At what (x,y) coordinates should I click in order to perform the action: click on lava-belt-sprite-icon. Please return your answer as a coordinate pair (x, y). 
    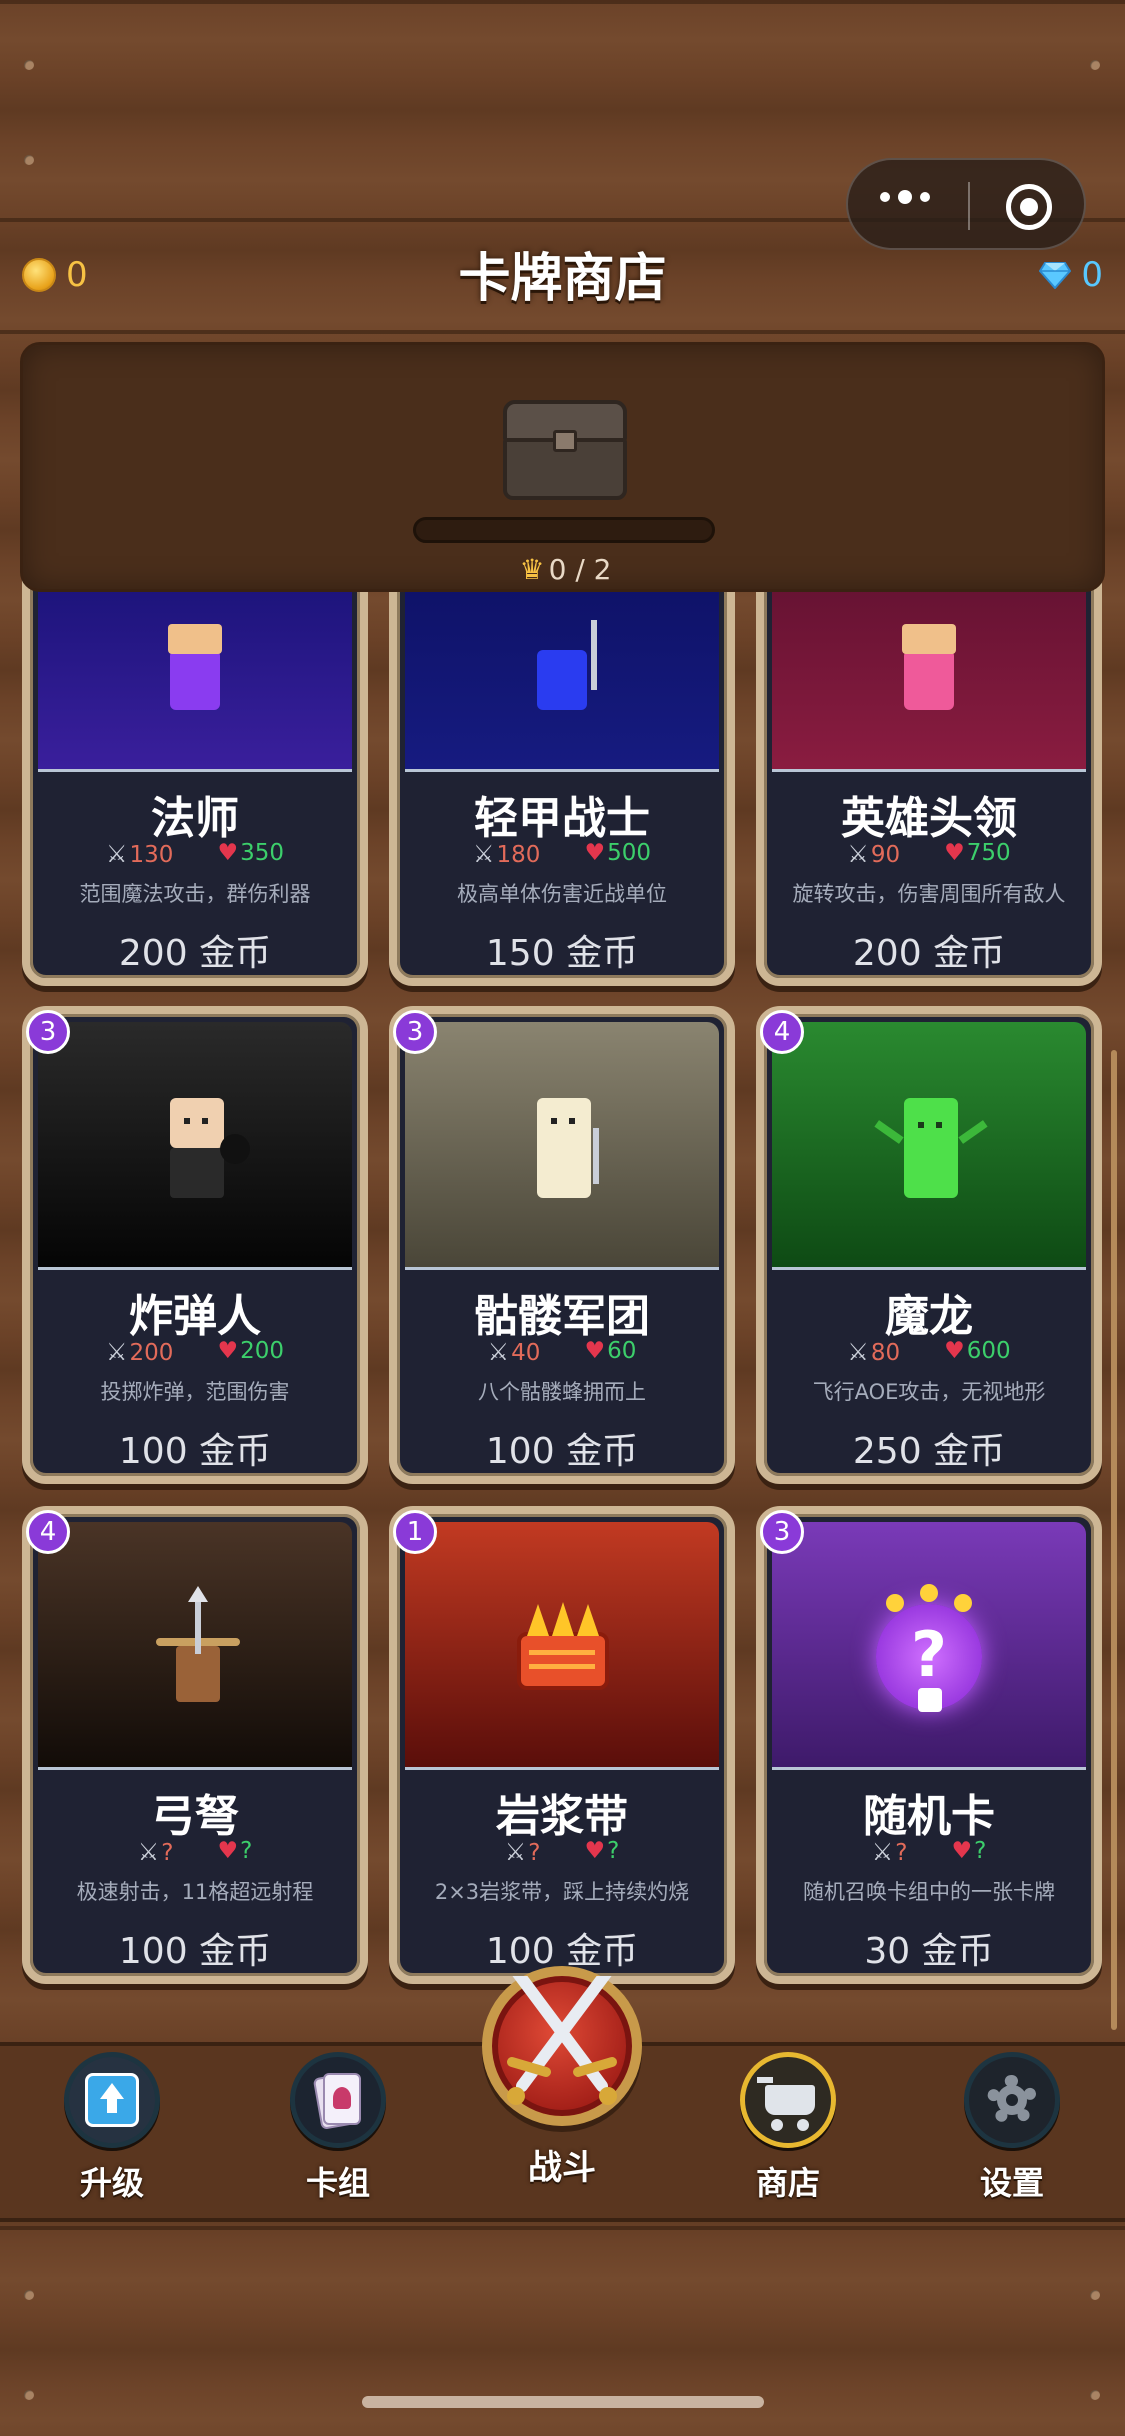
    Looking at the image, I should click on (563, 1647).